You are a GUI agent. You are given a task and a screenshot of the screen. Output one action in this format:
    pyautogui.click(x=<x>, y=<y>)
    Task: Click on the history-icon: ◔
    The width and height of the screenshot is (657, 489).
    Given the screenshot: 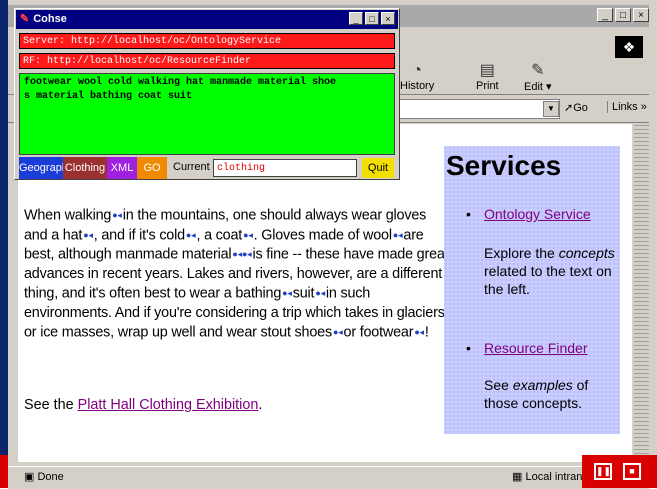 What is the action you would take?
    pyautogui.click(x=417, y=70)
    